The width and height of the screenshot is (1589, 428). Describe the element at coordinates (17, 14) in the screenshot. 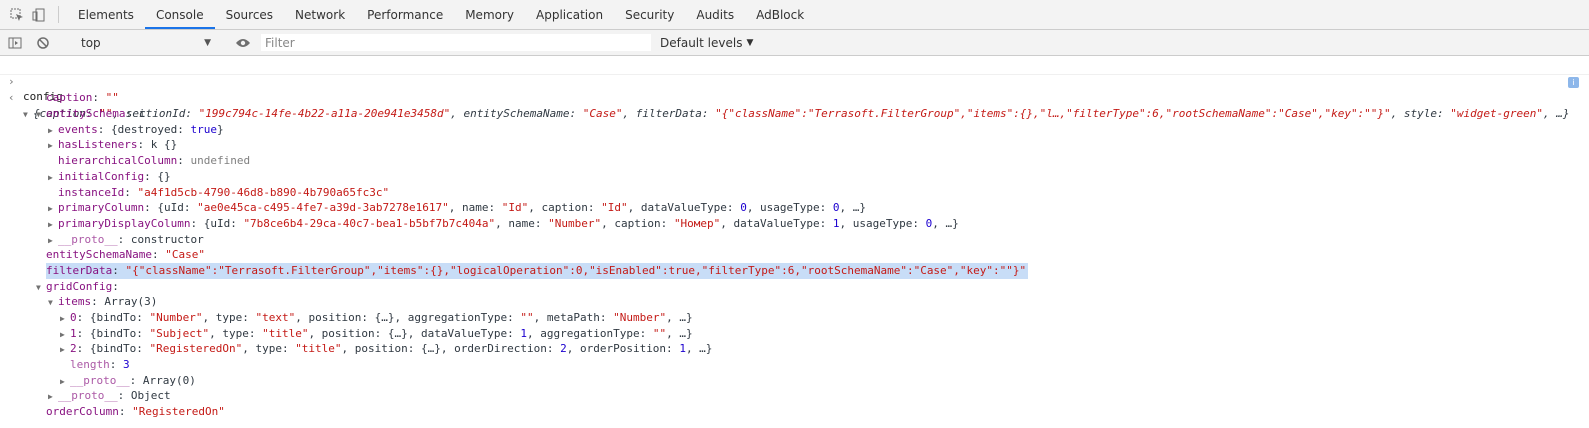

I see `inspect-element-icon` at that location.